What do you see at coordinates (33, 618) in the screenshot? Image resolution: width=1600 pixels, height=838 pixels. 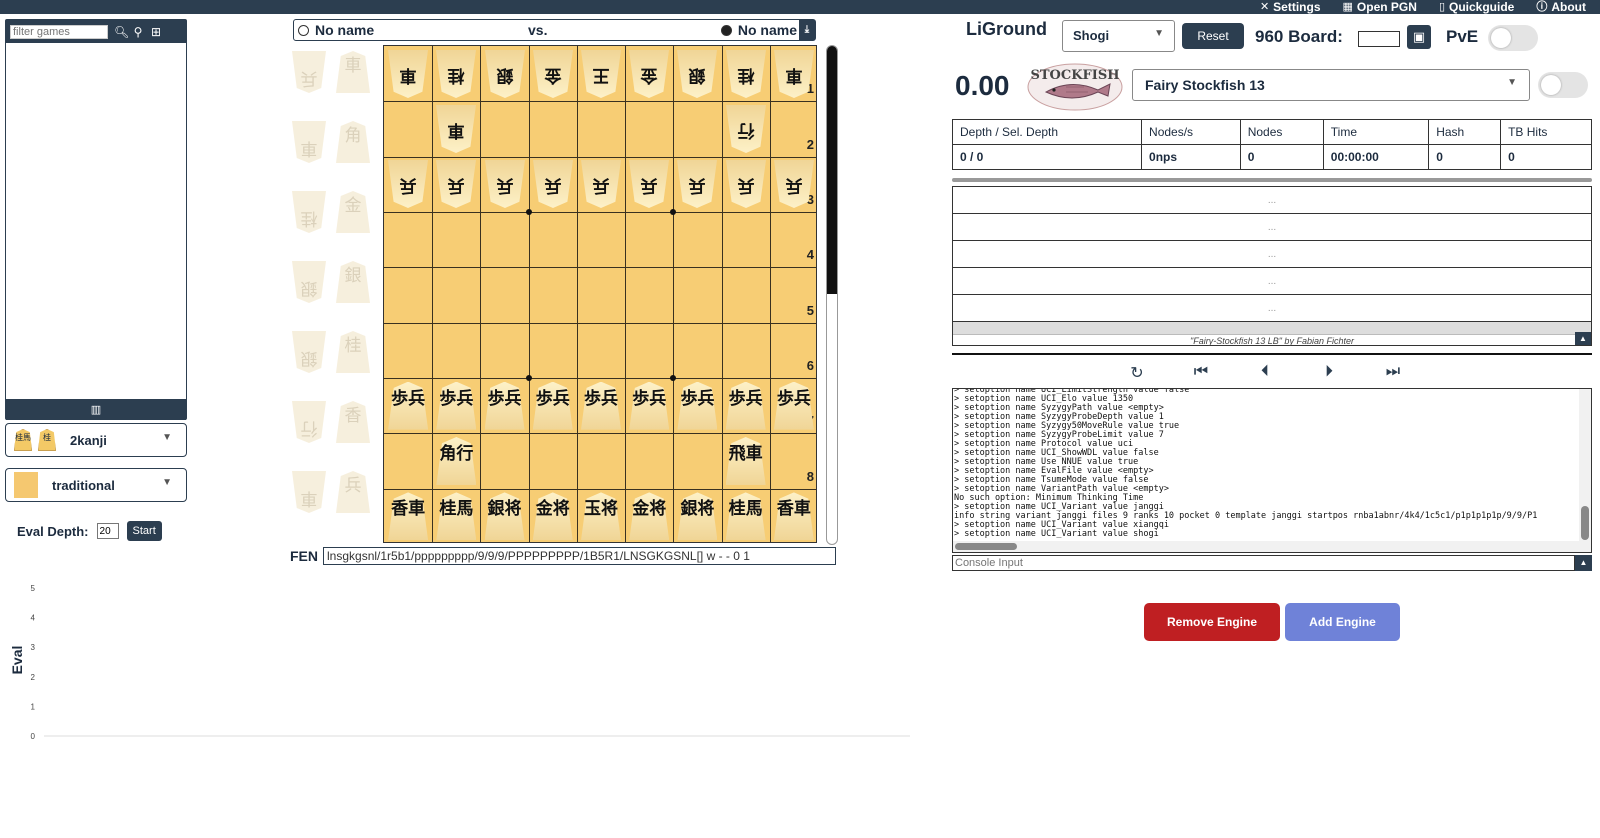 I see `eval-tick-label: 4` at bounding box center [33, 618].